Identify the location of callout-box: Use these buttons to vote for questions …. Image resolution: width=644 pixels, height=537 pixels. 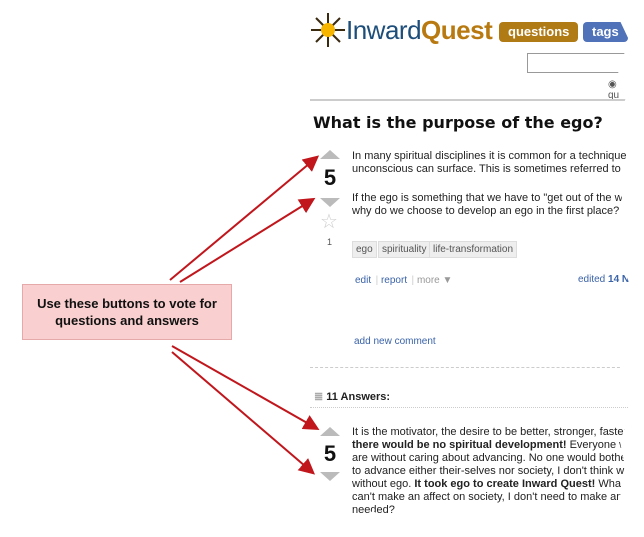
(127, 312).